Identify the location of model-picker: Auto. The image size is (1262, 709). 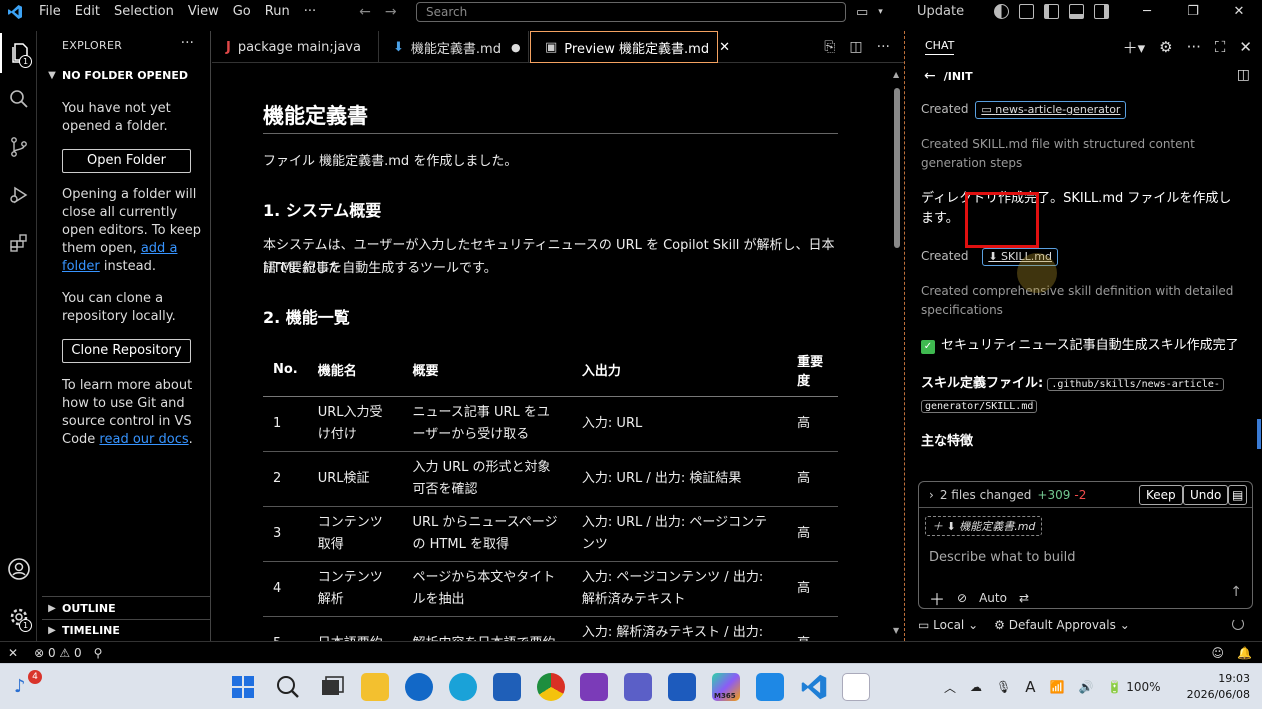
(993, 598).